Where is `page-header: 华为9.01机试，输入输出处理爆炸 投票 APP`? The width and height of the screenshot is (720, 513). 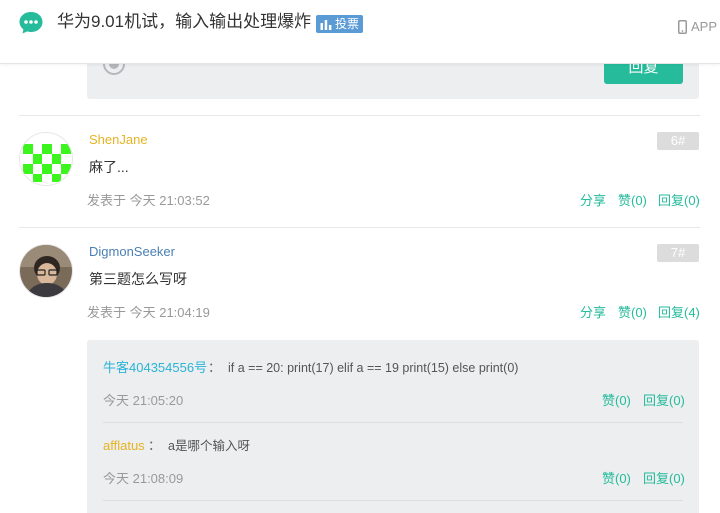 page-header: 华为9.01机试，输入输出处理爆炸 投票 APP is located at coordinates (360, 32).